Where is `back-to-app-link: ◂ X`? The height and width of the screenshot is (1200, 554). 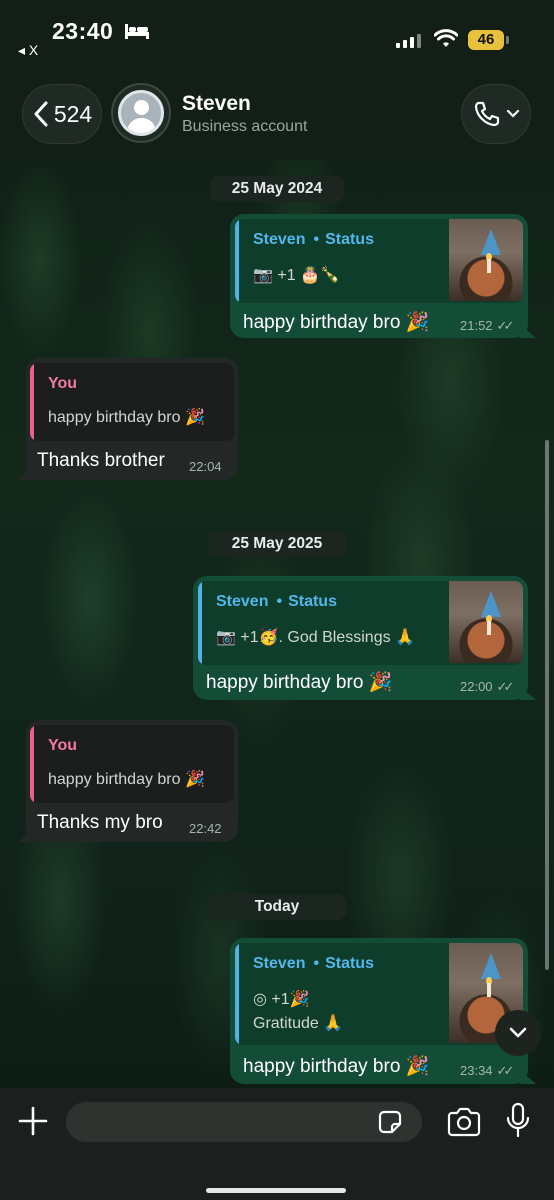
back-to-app-link: ◂ X is located at coordinates (28, 50).